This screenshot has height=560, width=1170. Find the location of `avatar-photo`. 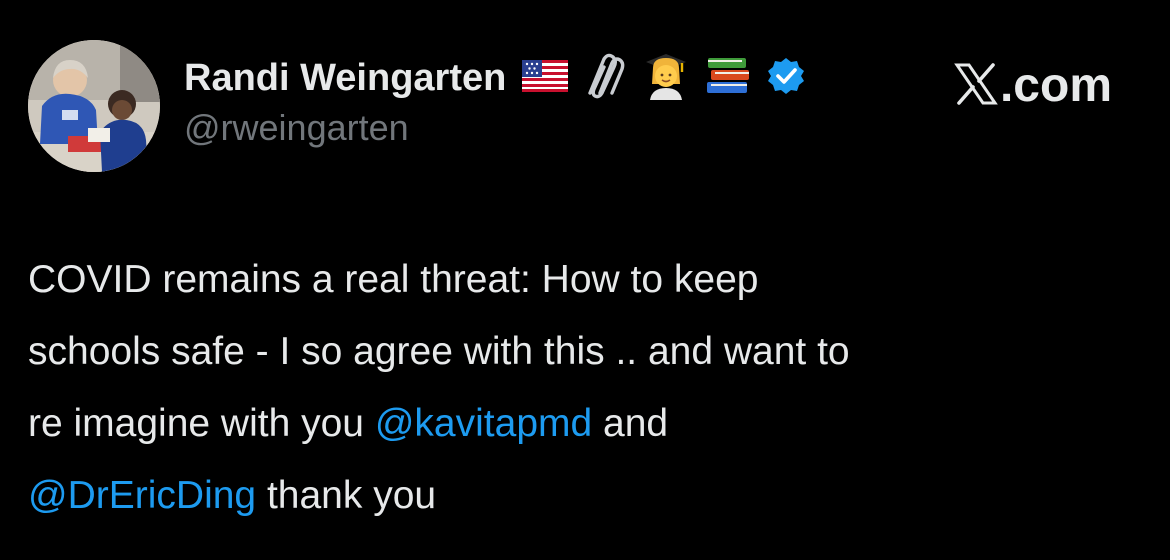

avatar-photo is located at coordinates (94, 106).